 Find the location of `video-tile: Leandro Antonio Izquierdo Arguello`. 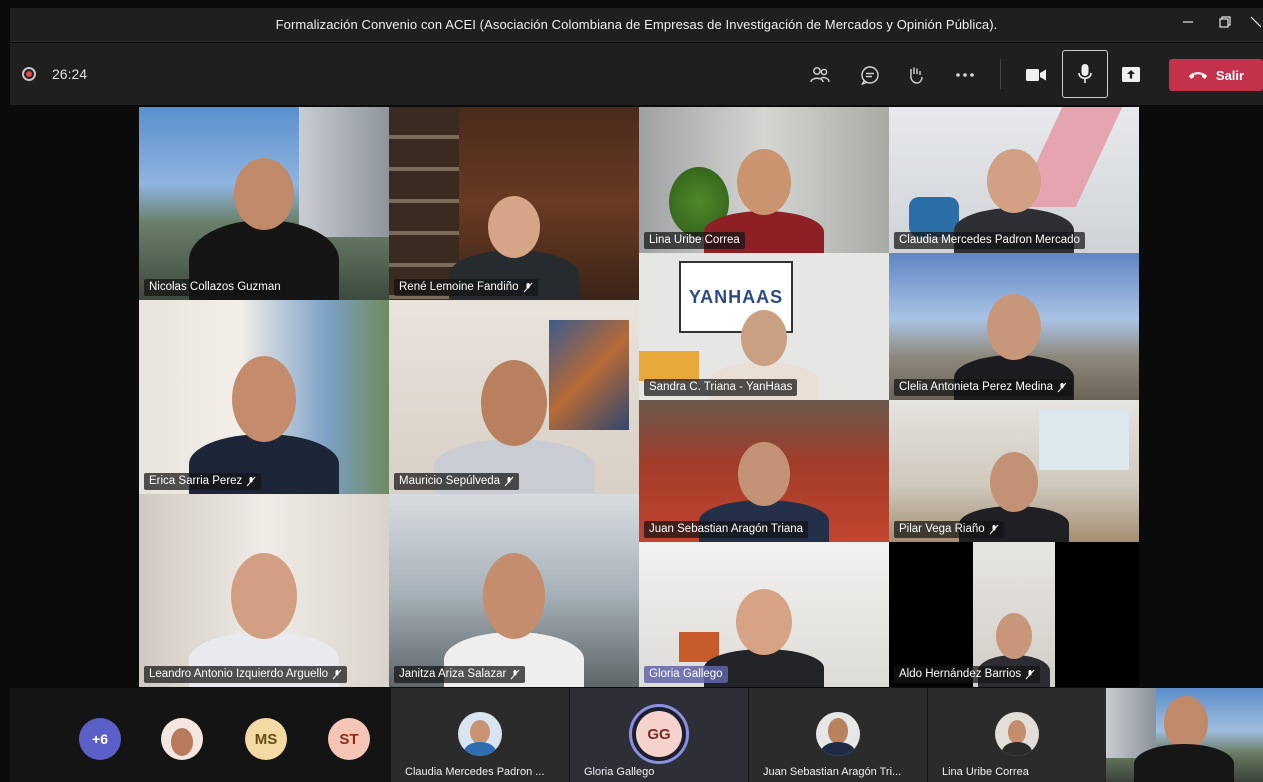

video-tile: Leandro Antonio Izquierdo Arguello is located at coordinates (264, 590).